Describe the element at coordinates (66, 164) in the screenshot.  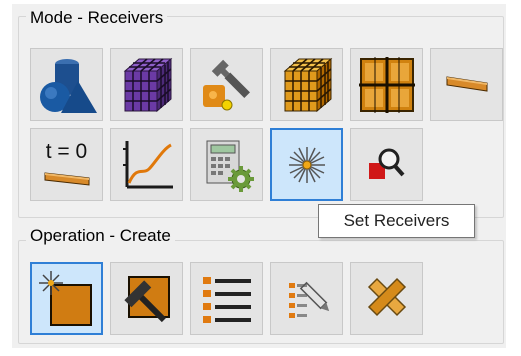
I see `time-zero-button: t = 0` at that location.